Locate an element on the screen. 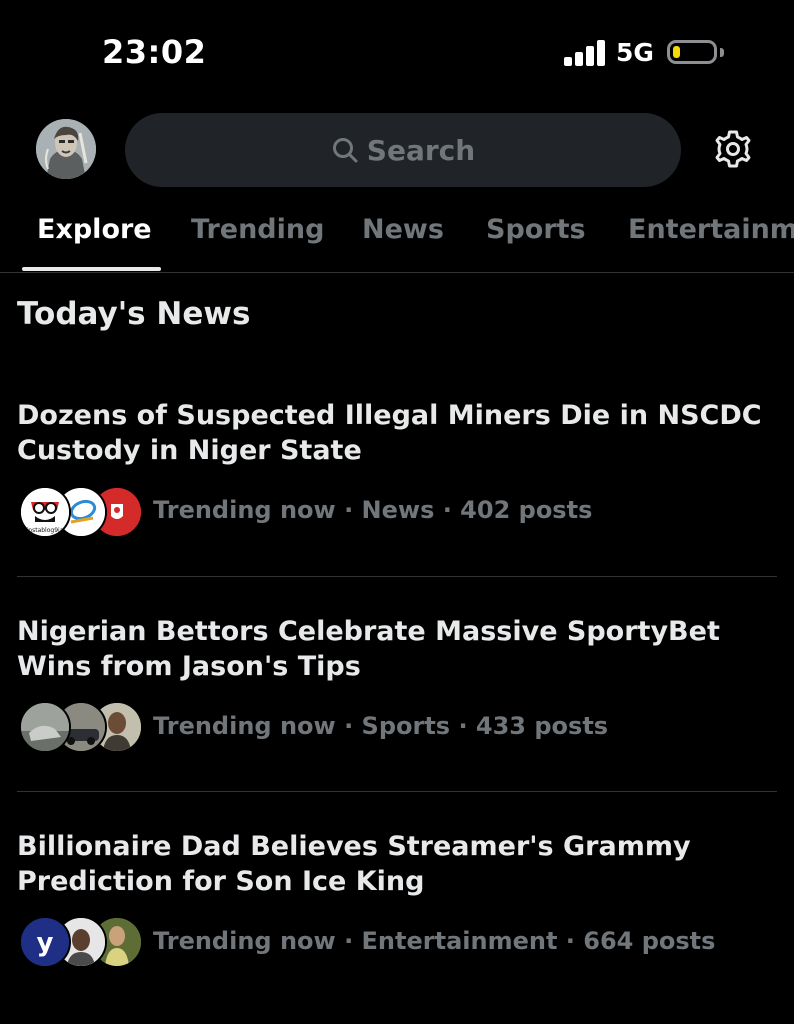 The image size is (794, 1024). search-input: Search is located at coordinates (403, 150).